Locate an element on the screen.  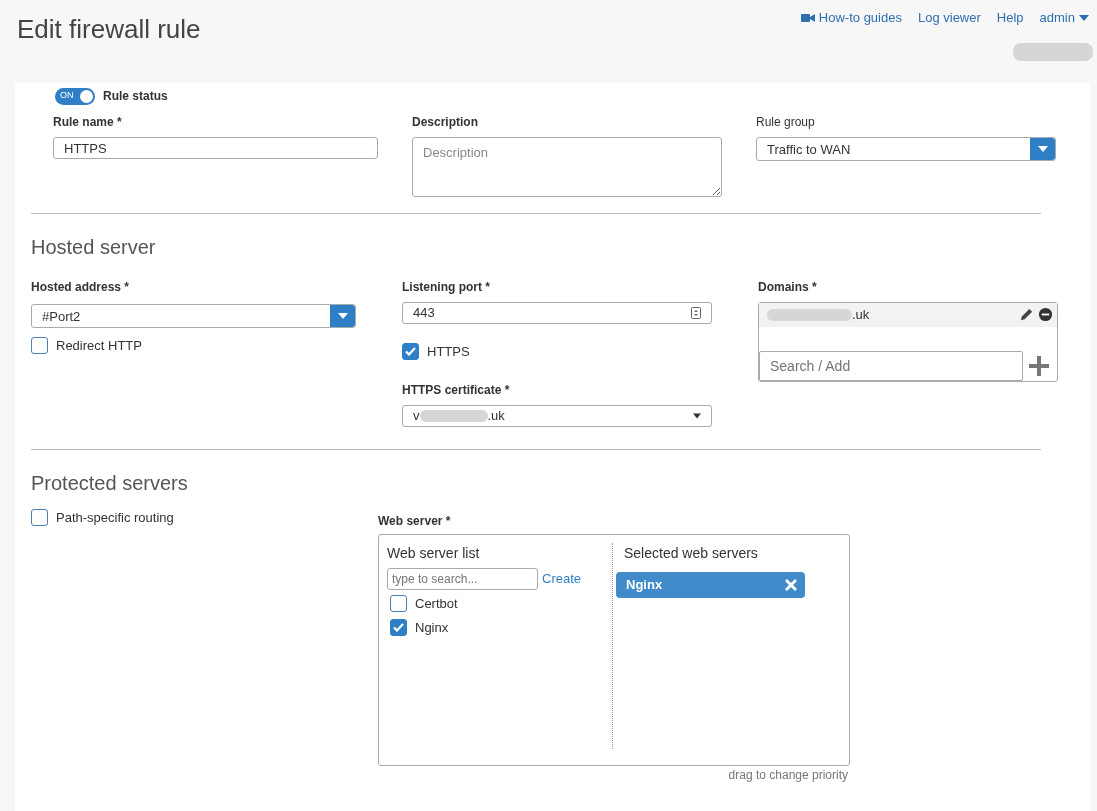
search-field: Search / Add is located at coordinates (891, 365).